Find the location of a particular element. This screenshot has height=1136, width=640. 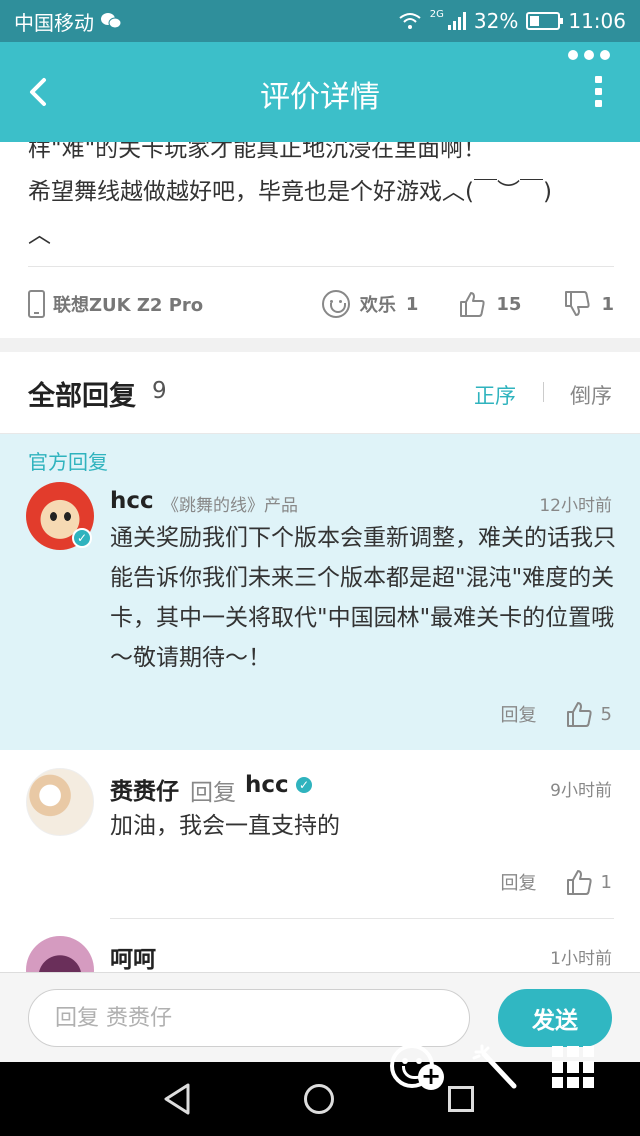

nav-back-icon is located at coordinates (177, 1099).